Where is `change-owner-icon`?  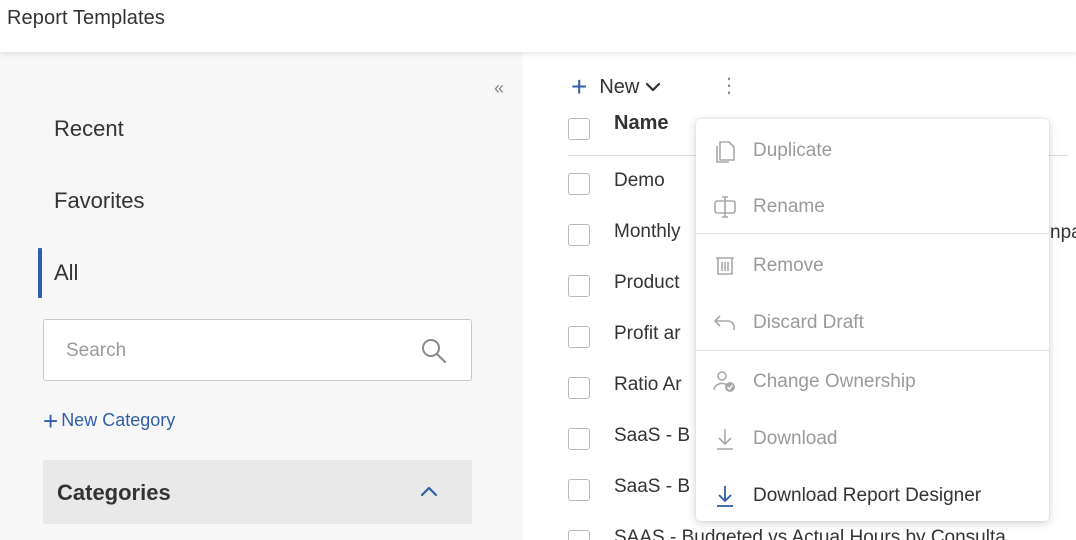 change-owner-icon is located at coordinates (724, 381).